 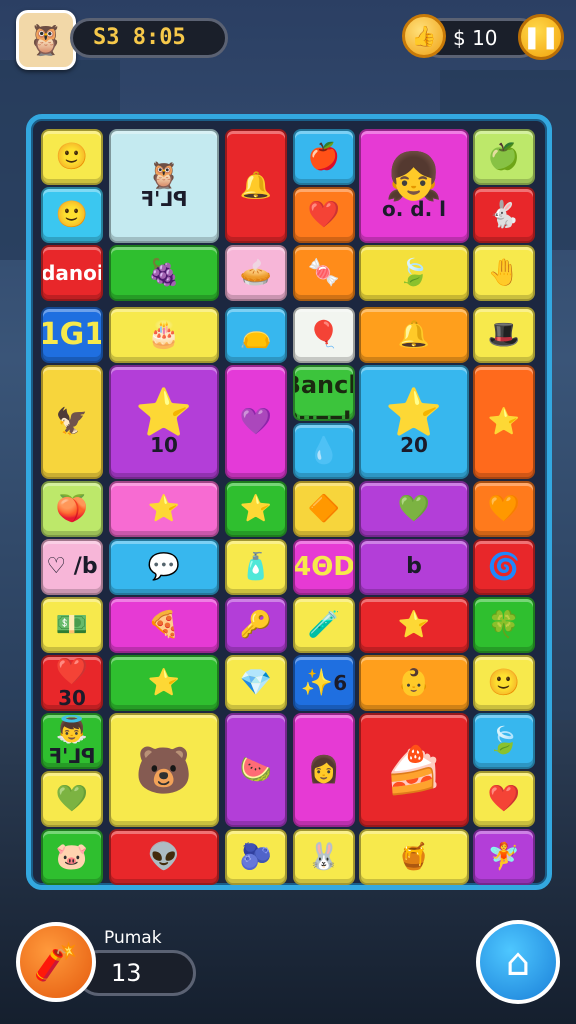 I want to click on tile-candy-orange: 🍬, so click(x=324, y=273).